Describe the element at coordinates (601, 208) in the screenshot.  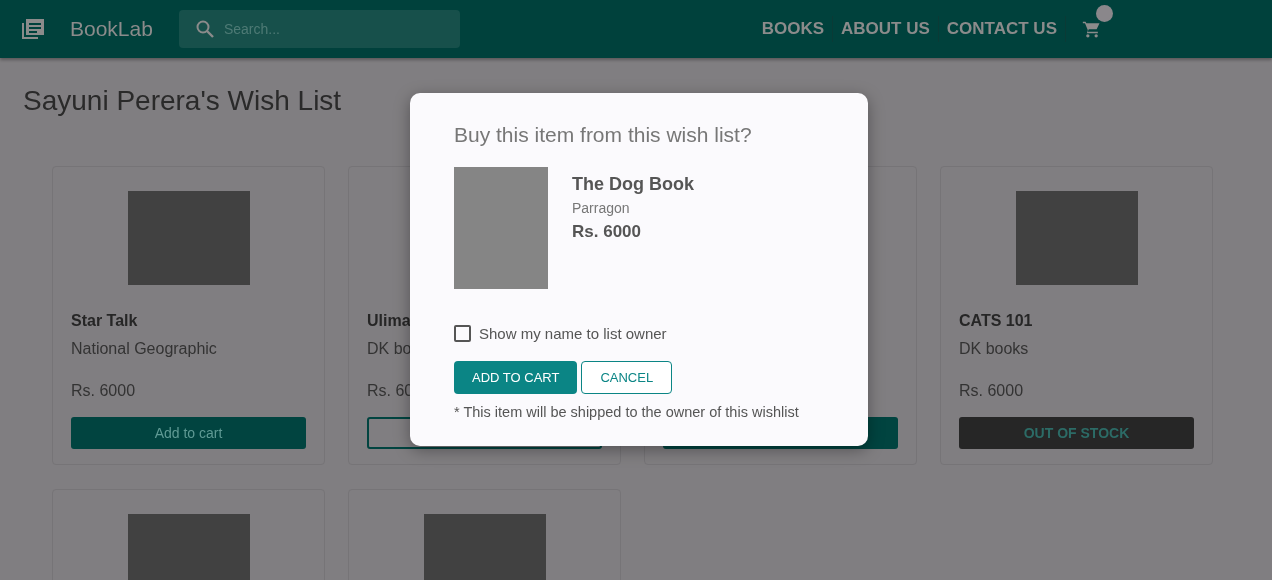
I see `publisher-name: Parragon` at that location.